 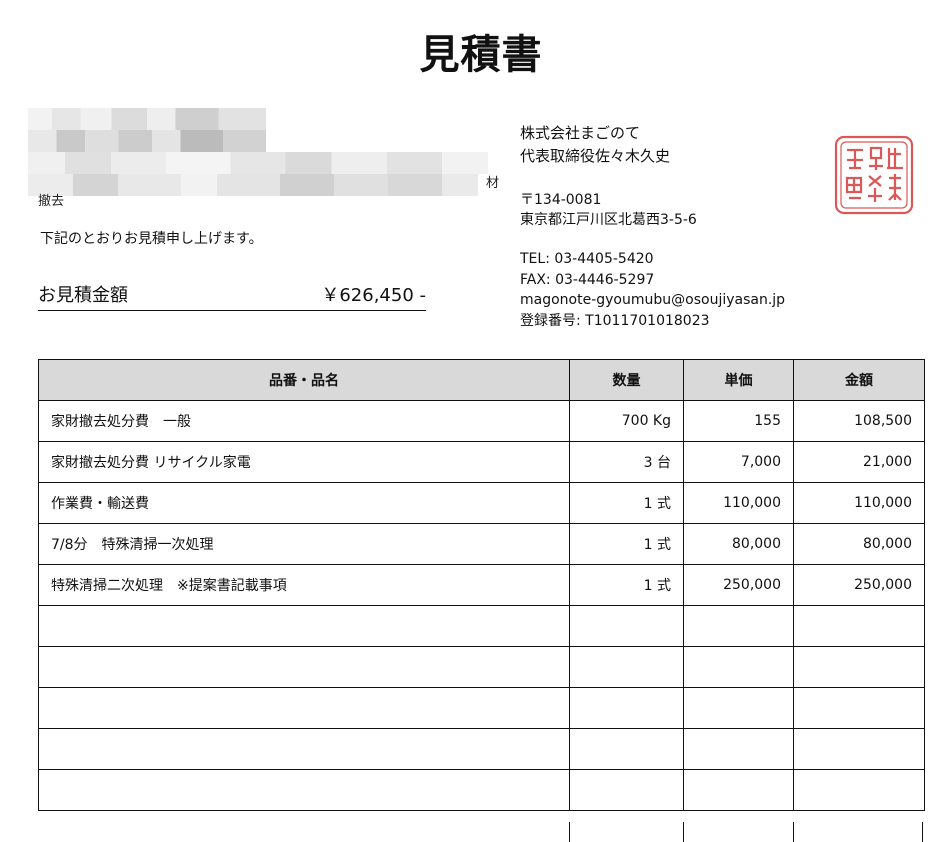 I want to click on item-unit-price: 155, so click(x=738, y=421).